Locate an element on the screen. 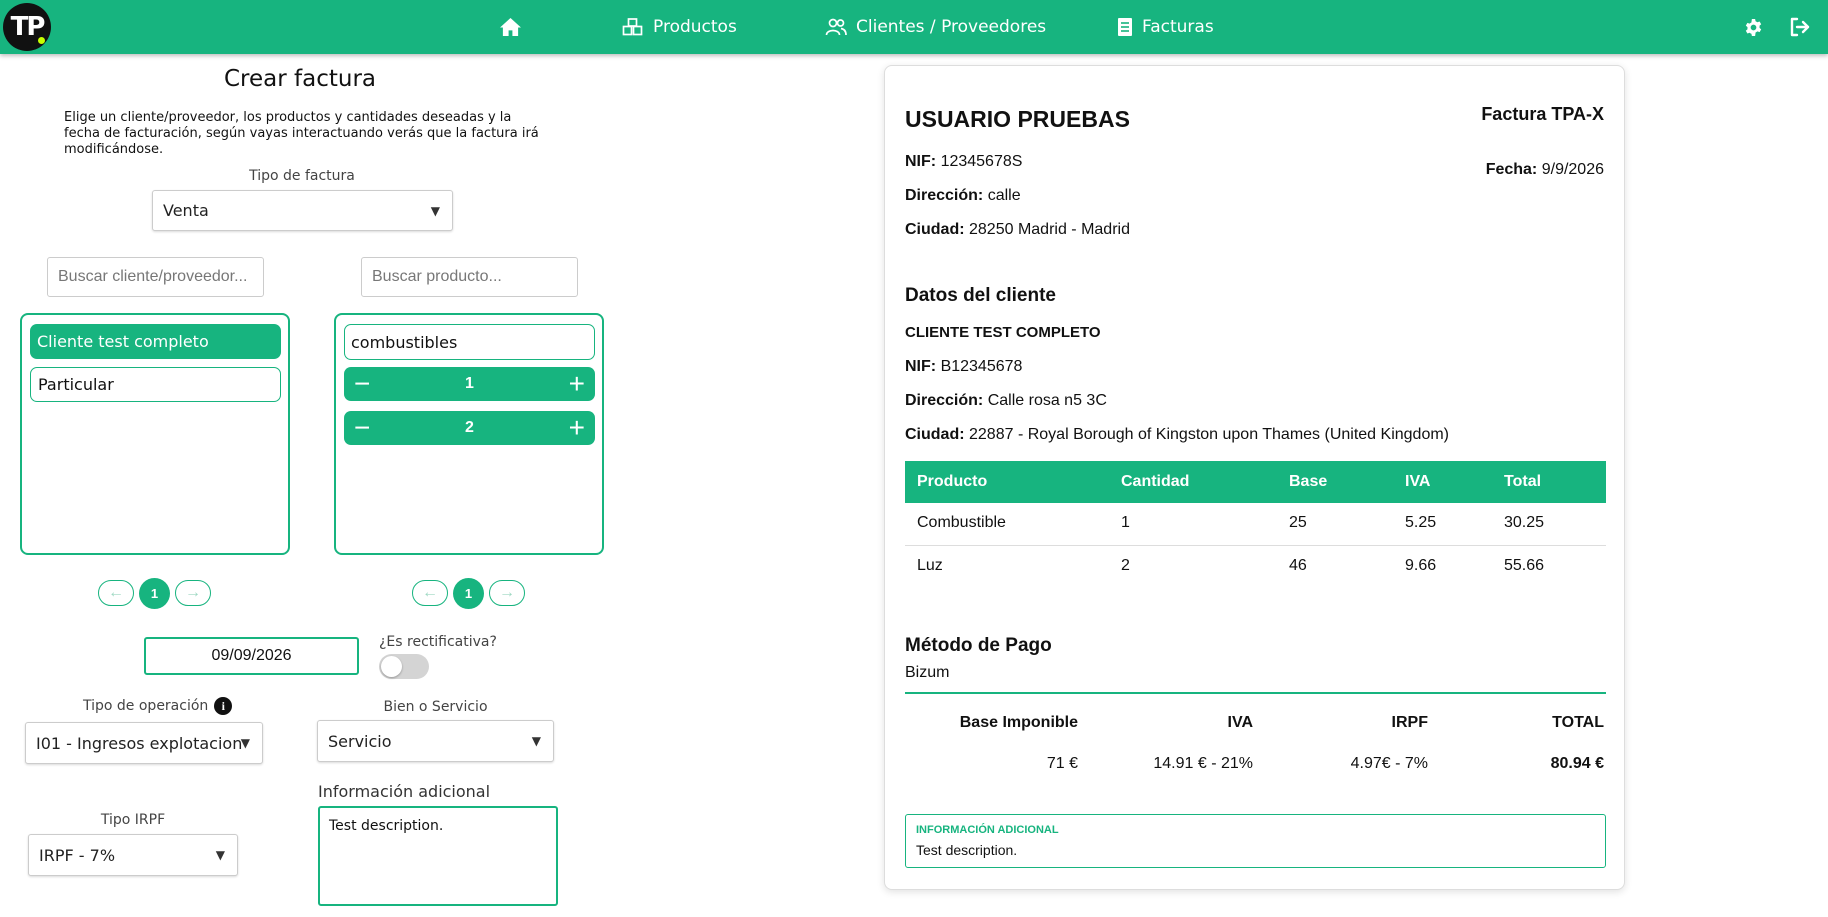 The image size is (1828, 917). date-value: 9/9/2026 is located at coordinates (1572, 169).